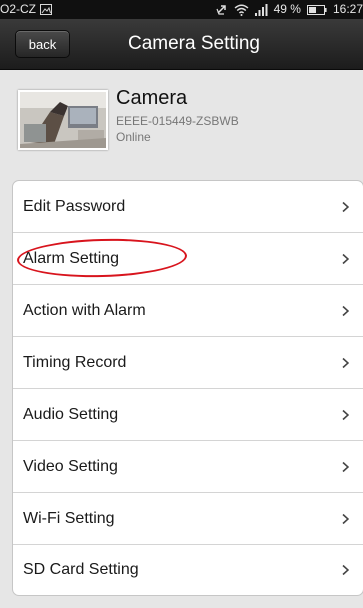 This screenshot has width=363, height=608. Describe the element at coordinates (188, 467) in the screenshot. I see `menu-item-video-setting: Video Setting` at that location.